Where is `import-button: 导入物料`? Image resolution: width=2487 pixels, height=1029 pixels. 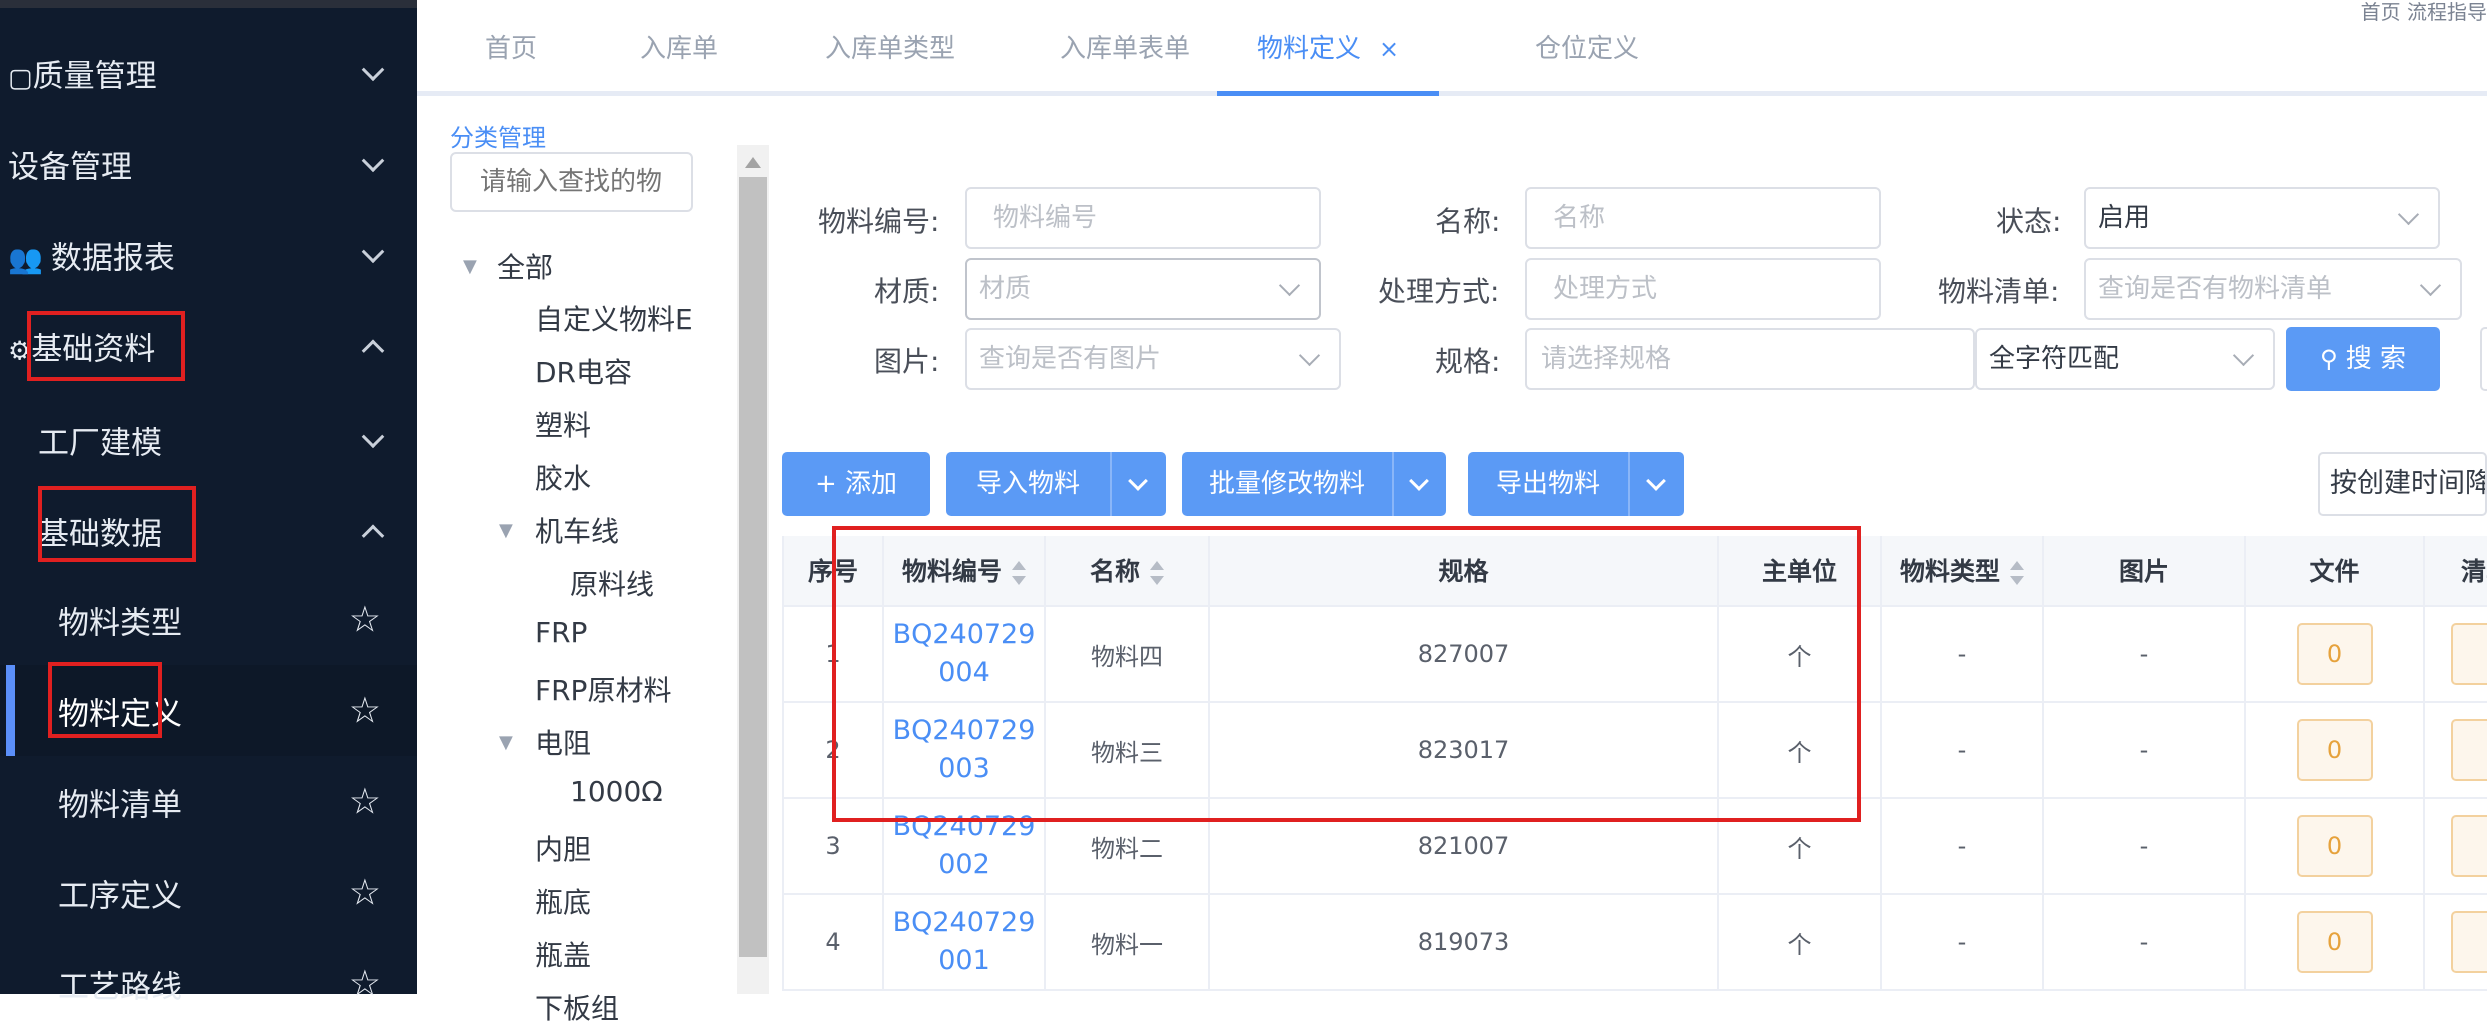
import-button: 导入物料 is located at coordinates (1028, 484).